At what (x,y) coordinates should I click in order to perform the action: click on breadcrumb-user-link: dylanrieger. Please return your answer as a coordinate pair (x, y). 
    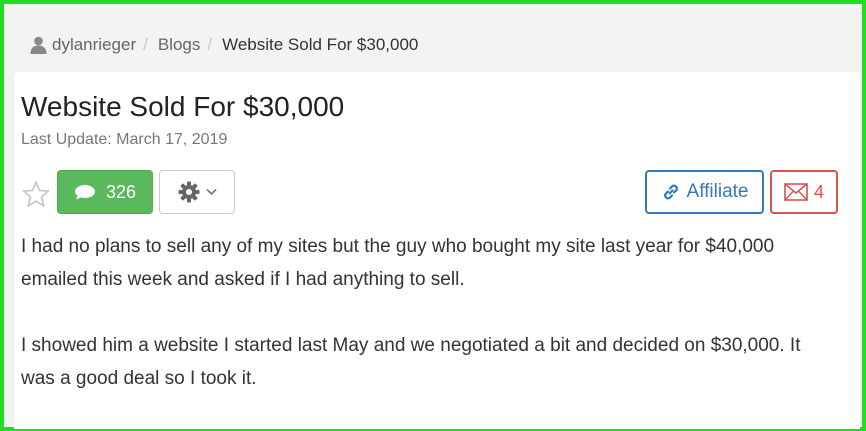
    Looking at the image, I should click on (94, 45).